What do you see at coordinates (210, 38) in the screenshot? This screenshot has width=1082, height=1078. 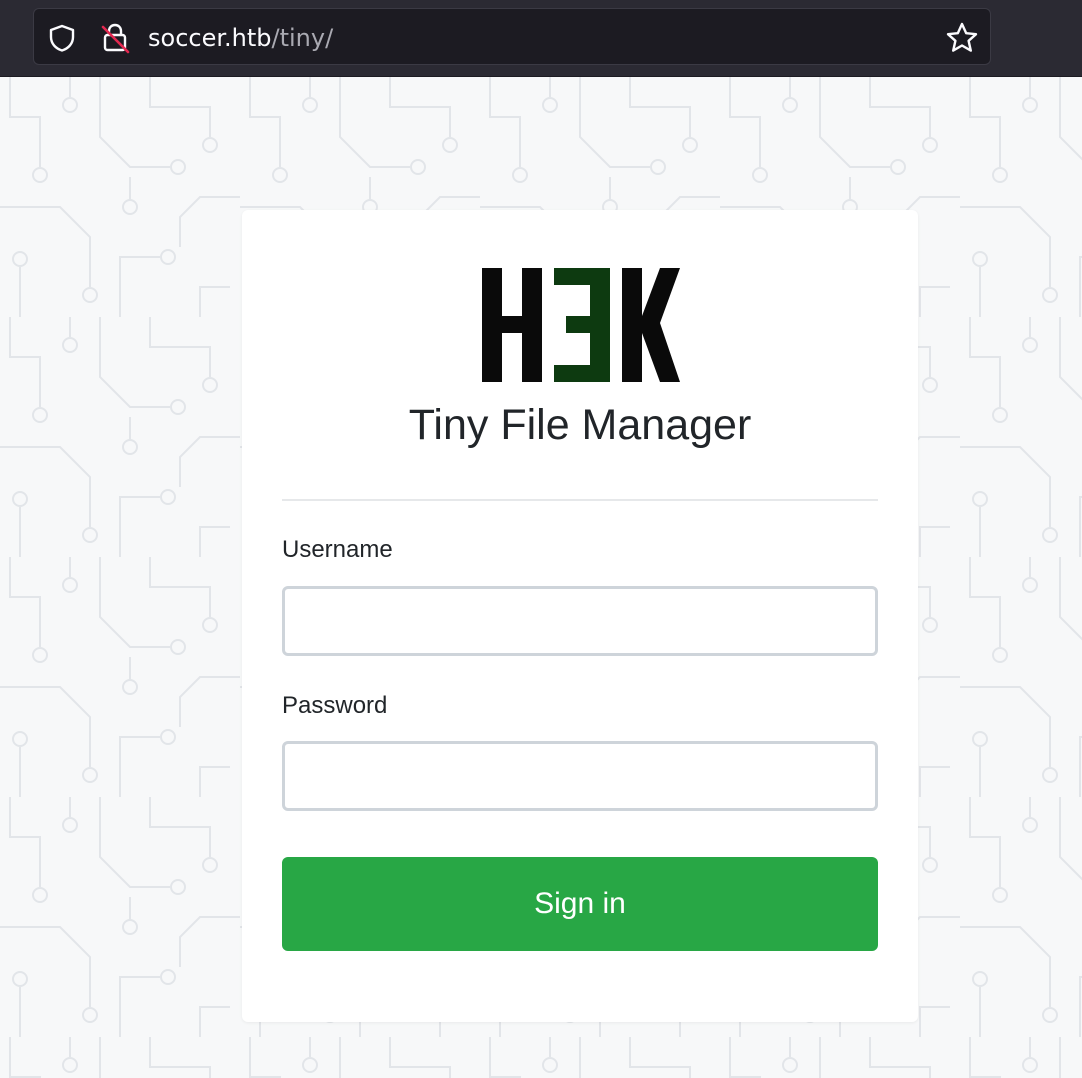 I see `url-host: soccer.htb` at bounding box center [210, 38].